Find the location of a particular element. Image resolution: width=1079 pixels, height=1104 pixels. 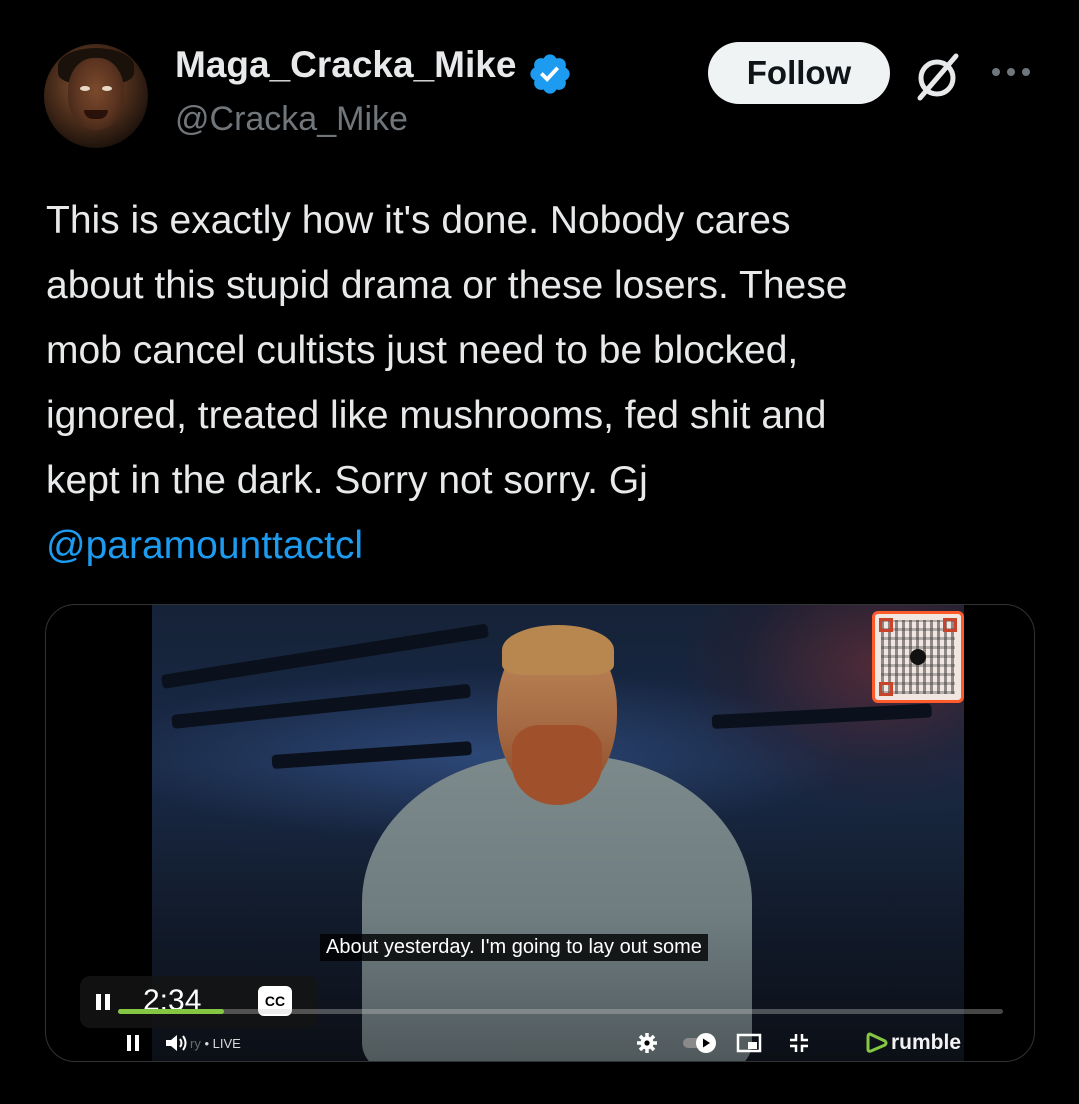

presenter-beard is located at coordinates (557, 765).